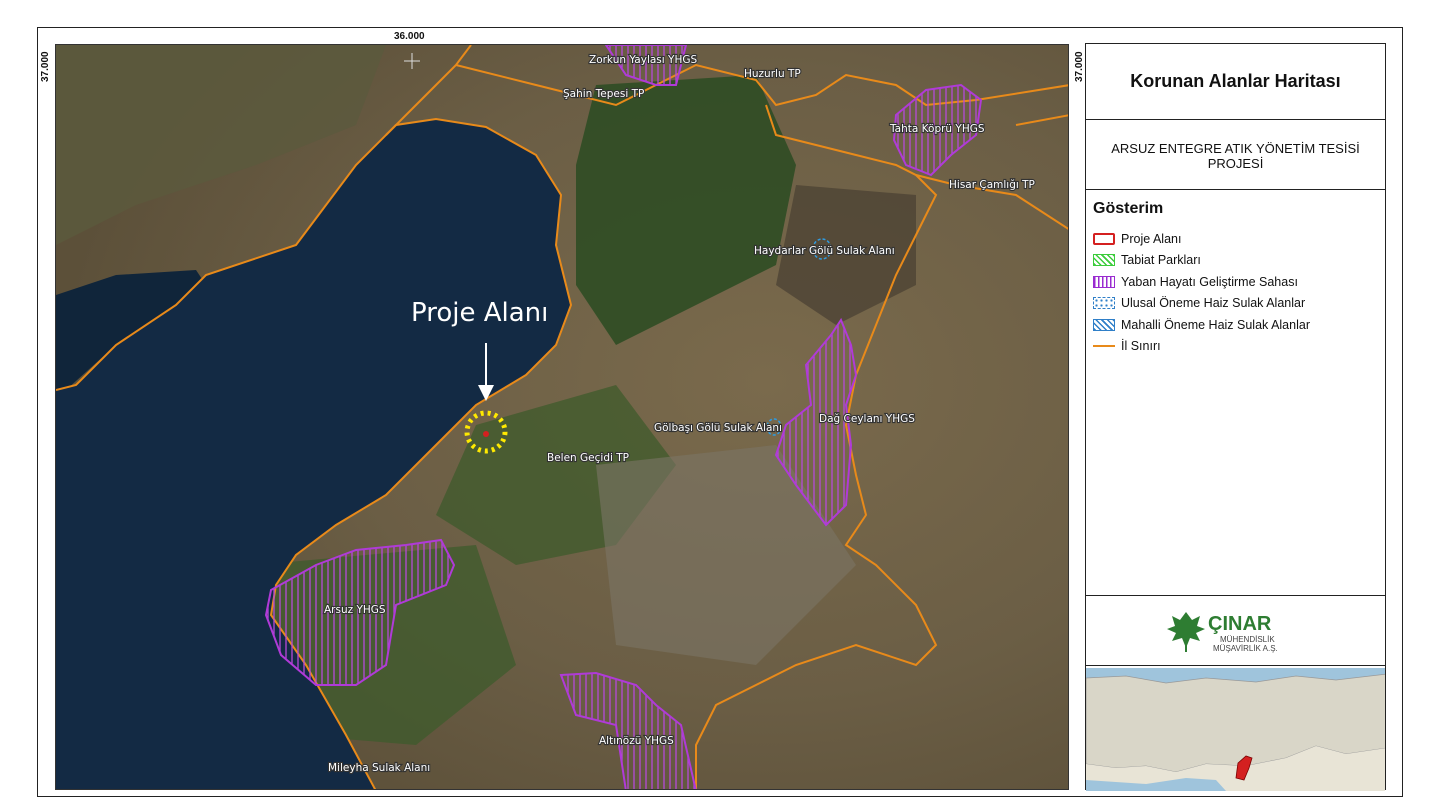  I want to click on coord-label-left: 37.000, so click(45, 66).